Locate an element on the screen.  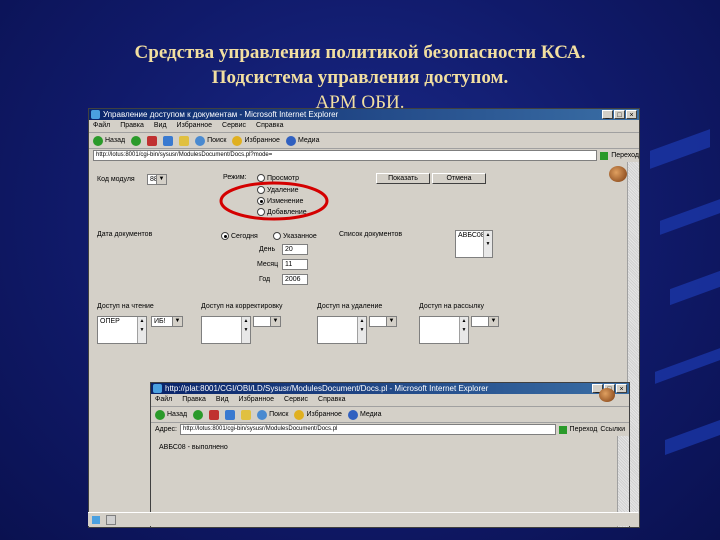
decorative-stripes is located at coordinates (675, 320).